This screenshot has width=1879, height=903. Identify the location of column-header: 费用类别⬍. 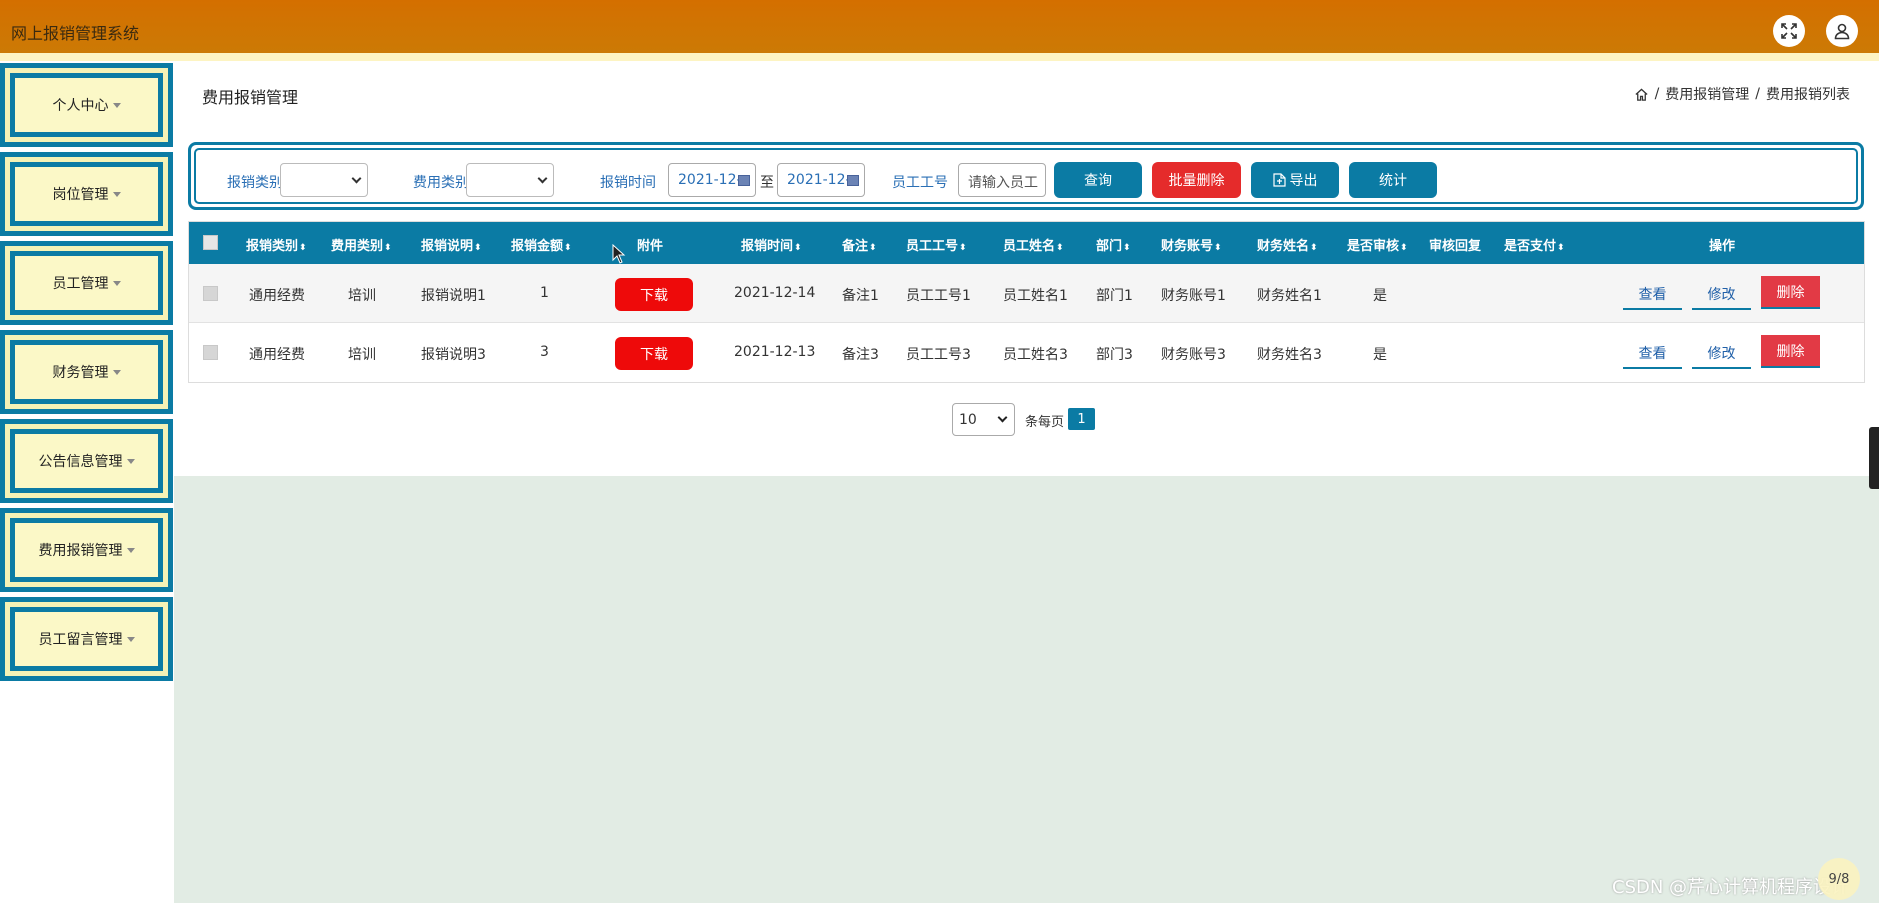
(361, 244).